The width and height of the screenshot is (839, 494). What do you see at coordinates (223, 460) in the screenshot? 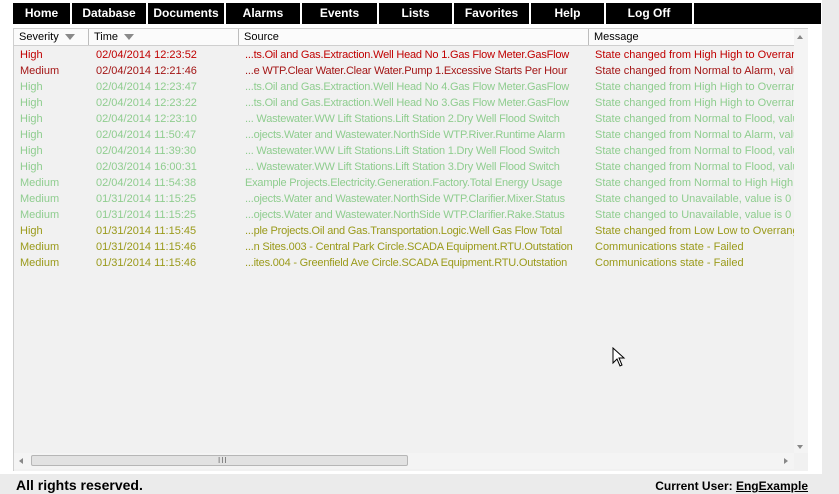
I see `scroll-grip-icon: III` at bounding box center [223, 460].